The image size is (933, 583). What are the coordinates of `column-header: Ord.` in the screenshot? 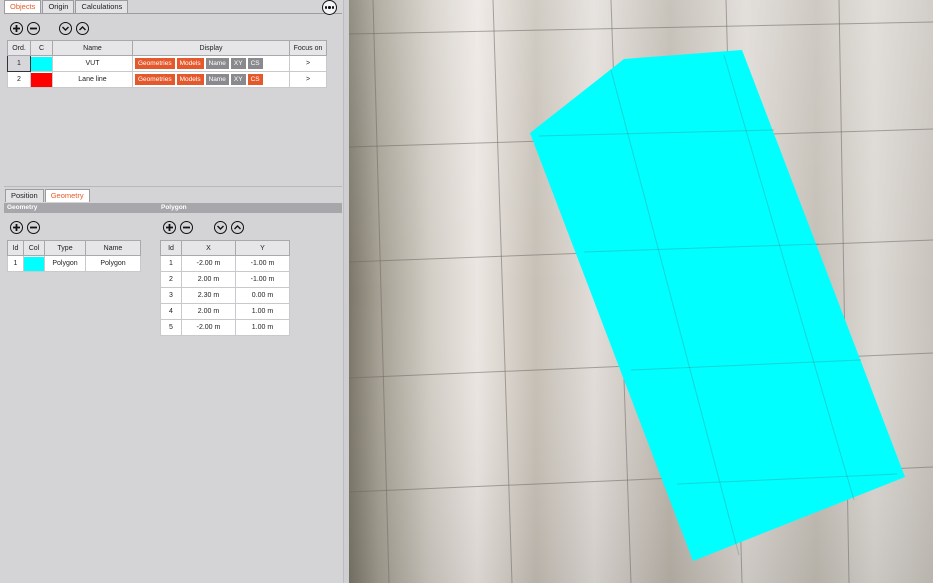 It's located at (19, 48).